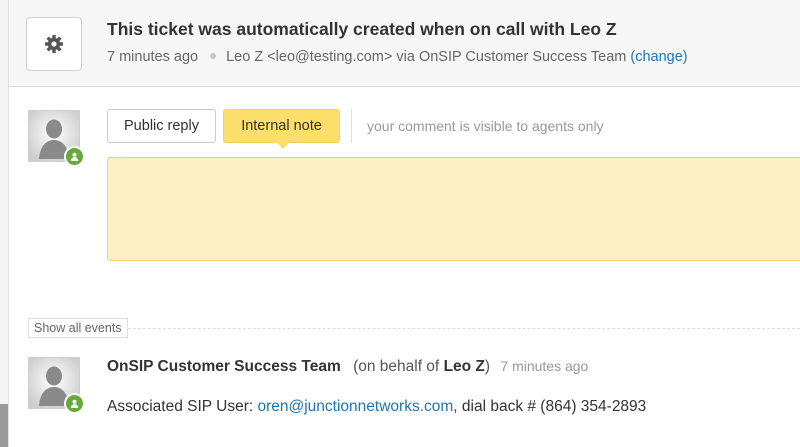  What do you see at coordinates (355, 406) in the screenshot?
I see `sip-user-email-link: oren@junctionnetworks.com` at bounding box center [355, 406].